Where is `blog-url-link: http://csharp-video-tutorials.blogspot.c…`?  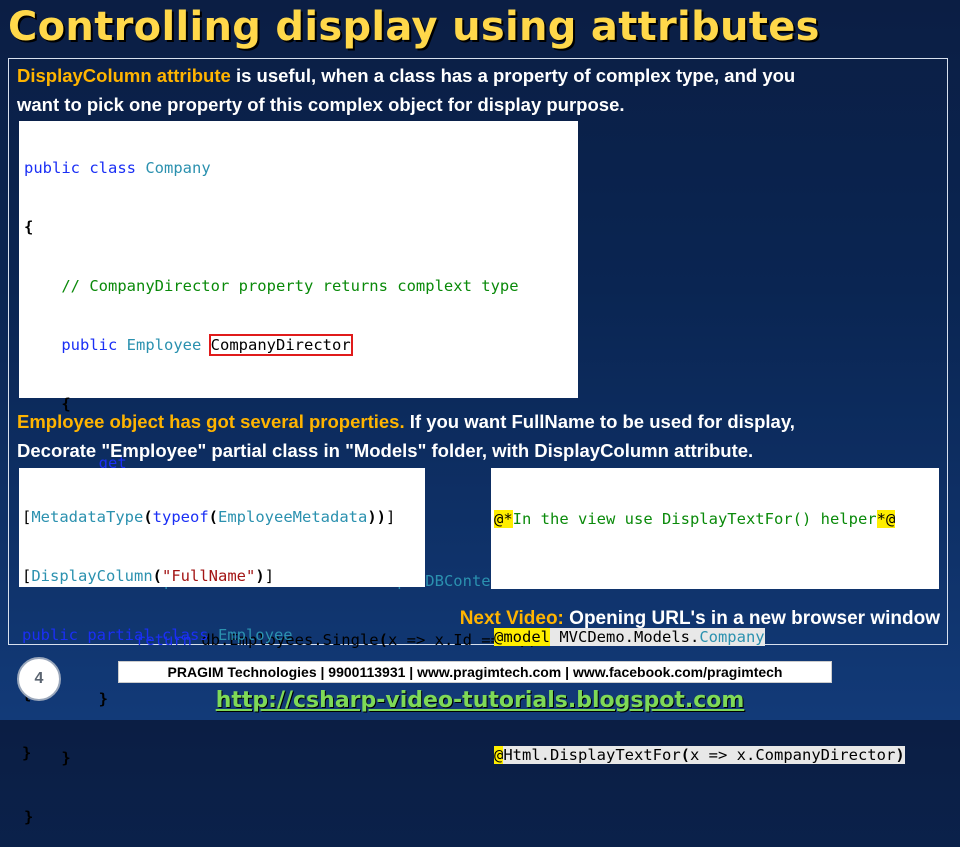
blog-url-link: http://csharp-video-tutorials.blogspot.c… is located at coordinates (480, 700).